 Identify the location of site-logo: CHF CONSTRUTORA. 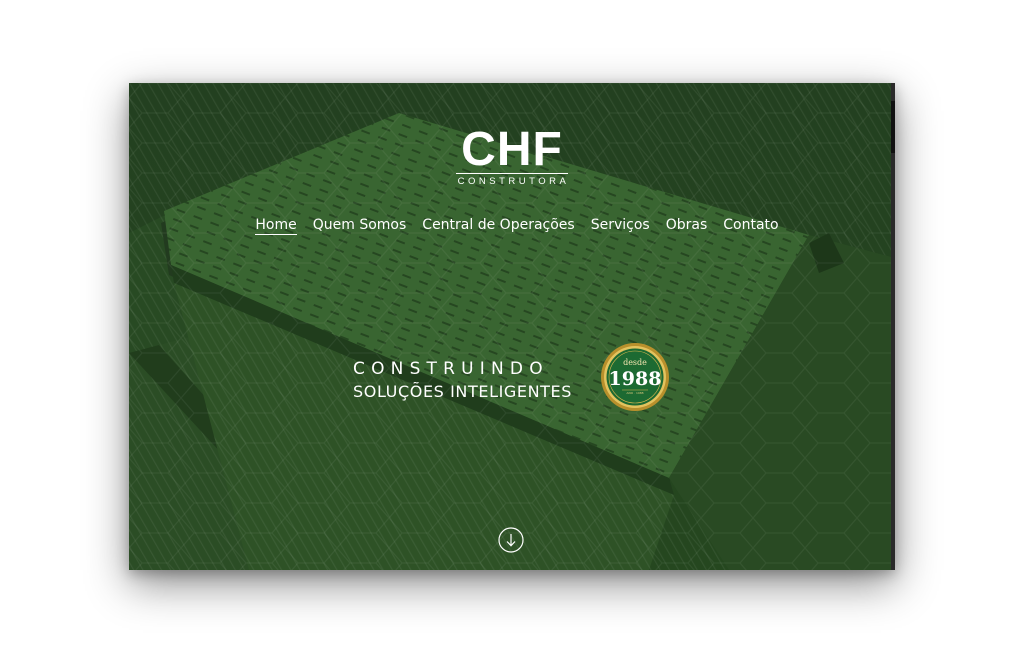
(512, 155).